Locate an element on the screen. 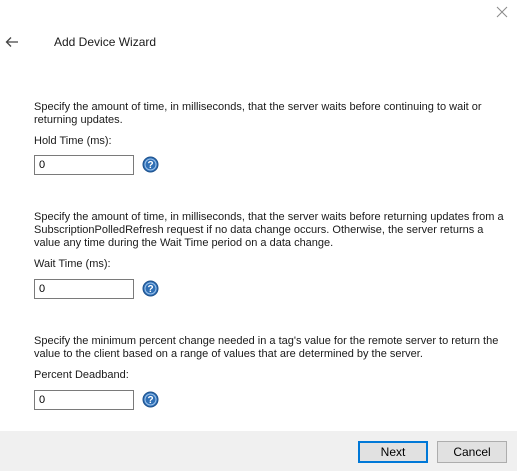  wait-time-help-button: ? is located at coordinates (150, 288).